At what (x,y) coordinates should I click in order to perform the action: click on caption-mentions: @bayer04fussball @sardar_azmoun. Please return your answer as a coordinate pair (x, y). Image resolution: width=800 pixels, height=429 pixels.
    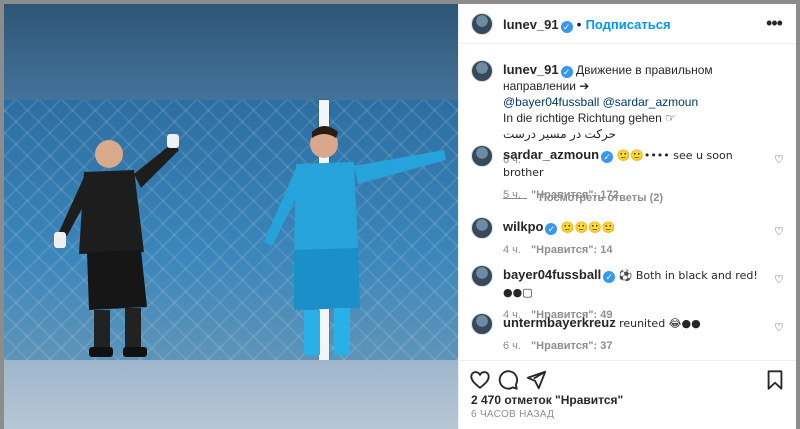
    Looking at the image, I should click on (638, 102).